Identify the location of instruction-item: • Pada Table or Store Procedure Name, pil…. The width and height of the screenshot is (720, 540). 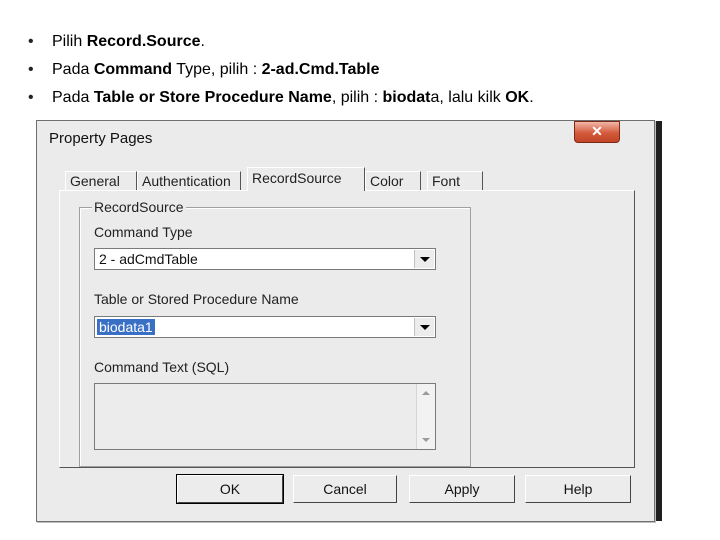
(281, 98).